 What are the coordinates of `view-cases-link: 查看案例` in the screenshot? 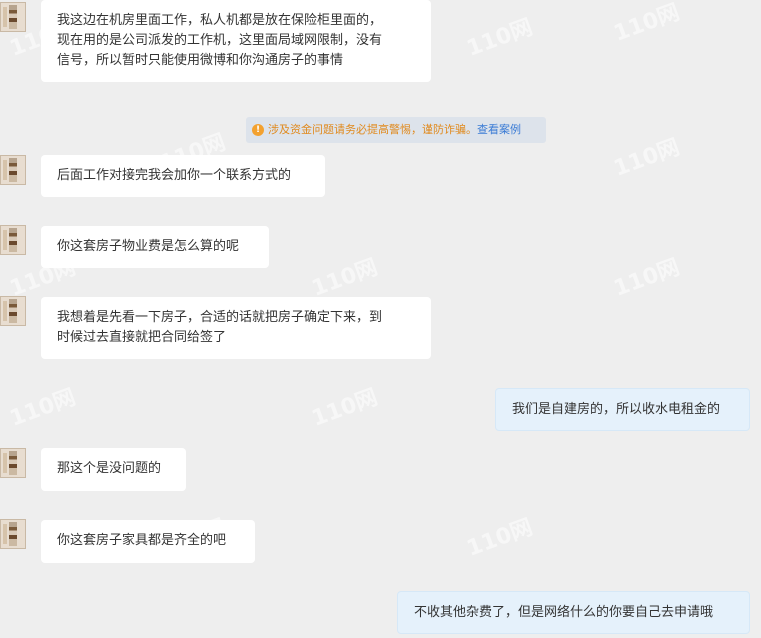 It's located at (499, 129).